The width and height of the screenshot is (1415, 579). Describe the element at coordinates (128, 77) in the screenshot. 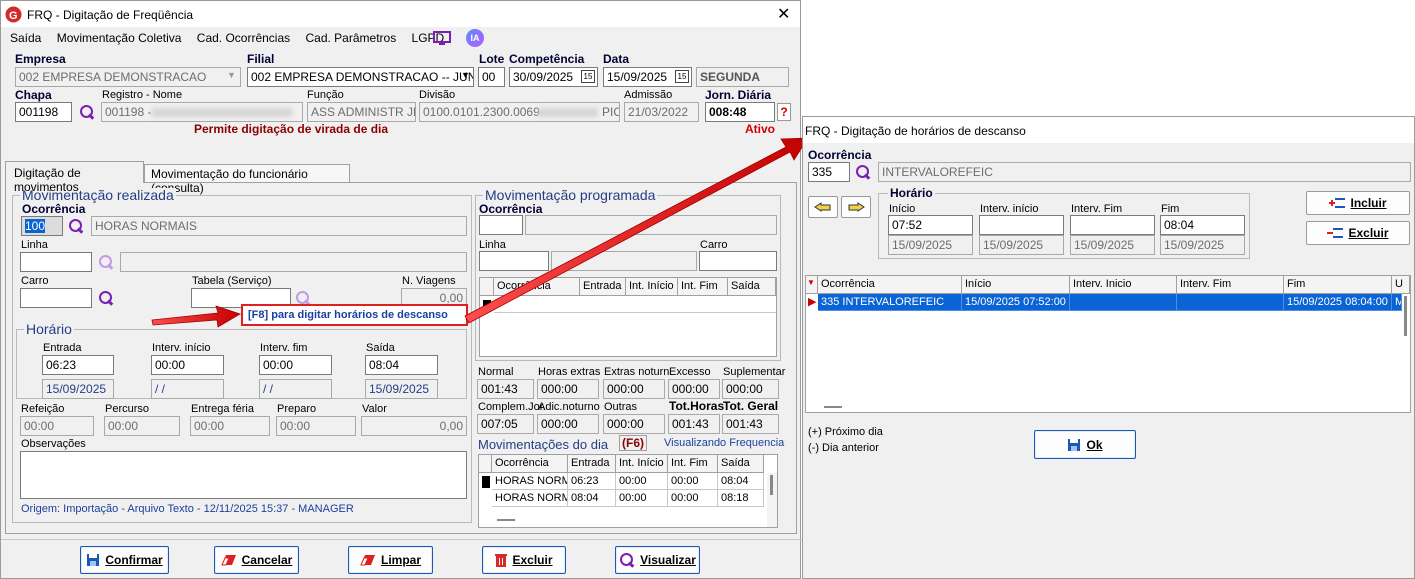

I see `empresa-select: 002 EMPRESA DEMONSTRACAO` at that location.